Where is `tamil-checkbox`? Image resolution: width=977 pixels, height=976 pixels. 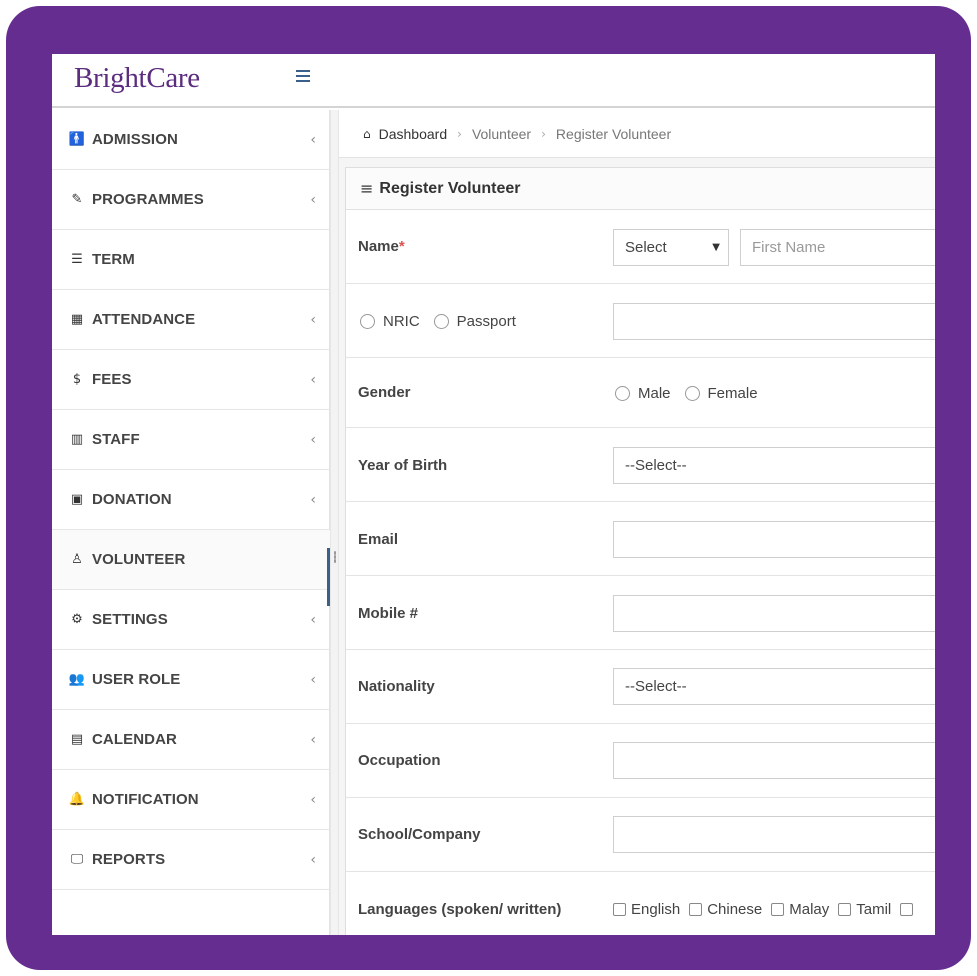 tamil-checkbox is located at coordinates (845, 910).